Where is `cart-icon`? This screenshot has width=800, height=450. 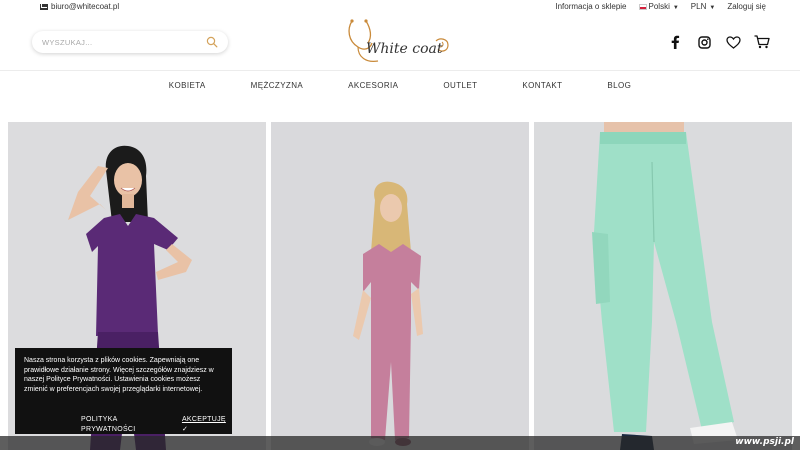
cart-icon is located at coordinates (762, 42).